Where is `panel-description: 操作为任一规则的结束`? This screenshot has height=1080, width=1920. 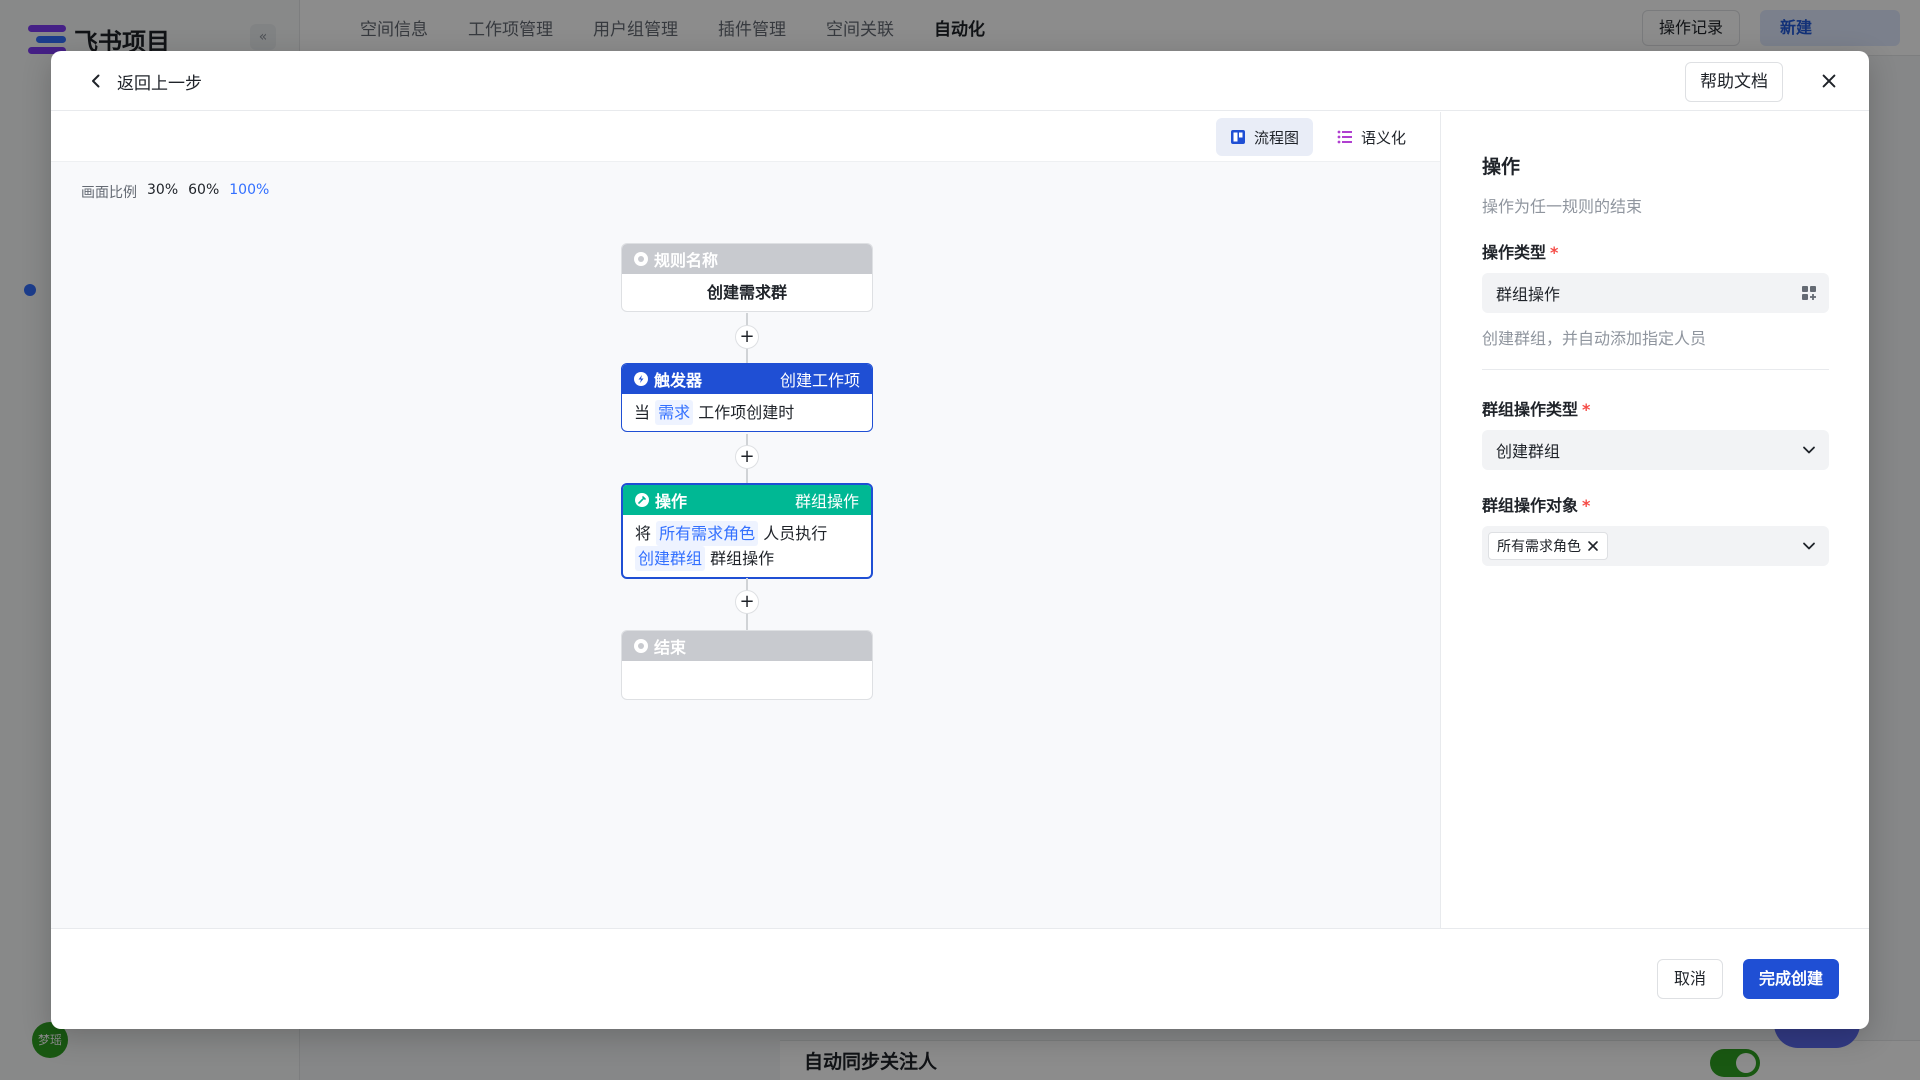 panel-description: 操作为任一规则的结束 is located at coordinates (1562, 206).